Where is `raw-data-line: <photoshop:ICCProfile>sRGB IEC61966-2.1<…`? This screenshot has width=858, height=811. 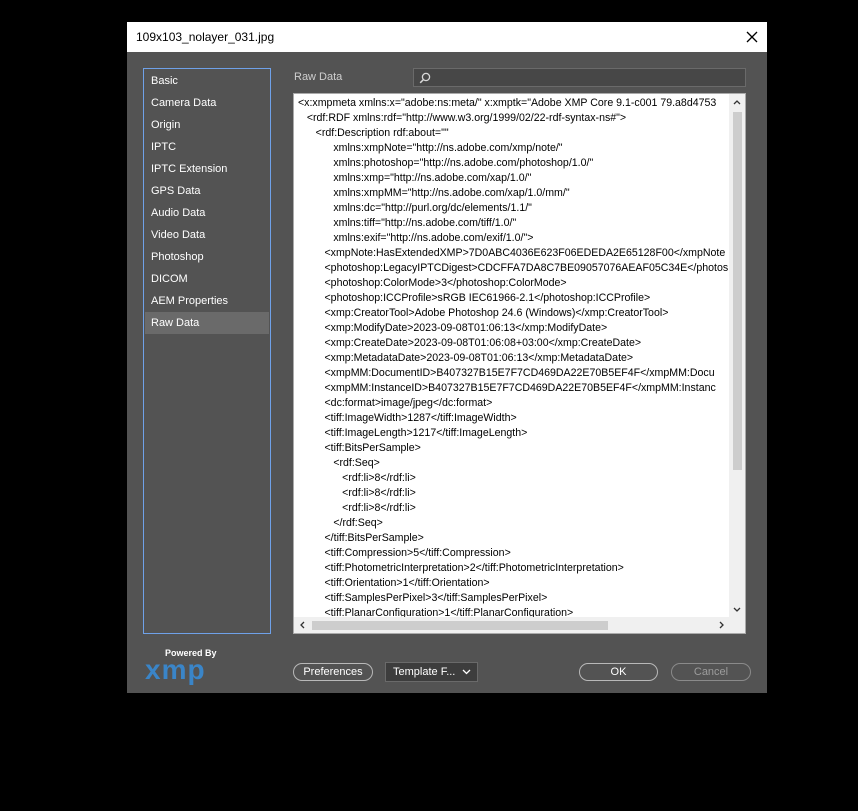
raw-data-line: <photoshop:ICCProfile>sRGB IEC61966-2.1<… is located at coordinates (474, 298).